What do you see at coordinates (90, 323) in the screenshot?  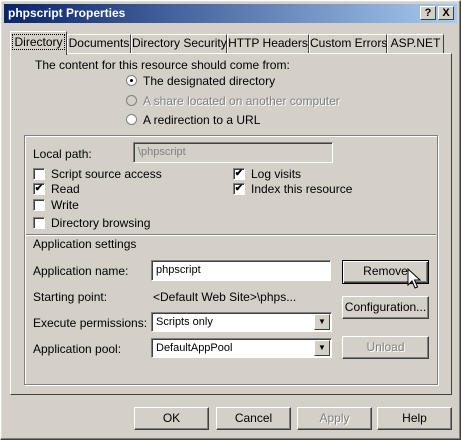 I see `exec-perm-label: Execute permissions:` at bounding box center [90, 323].